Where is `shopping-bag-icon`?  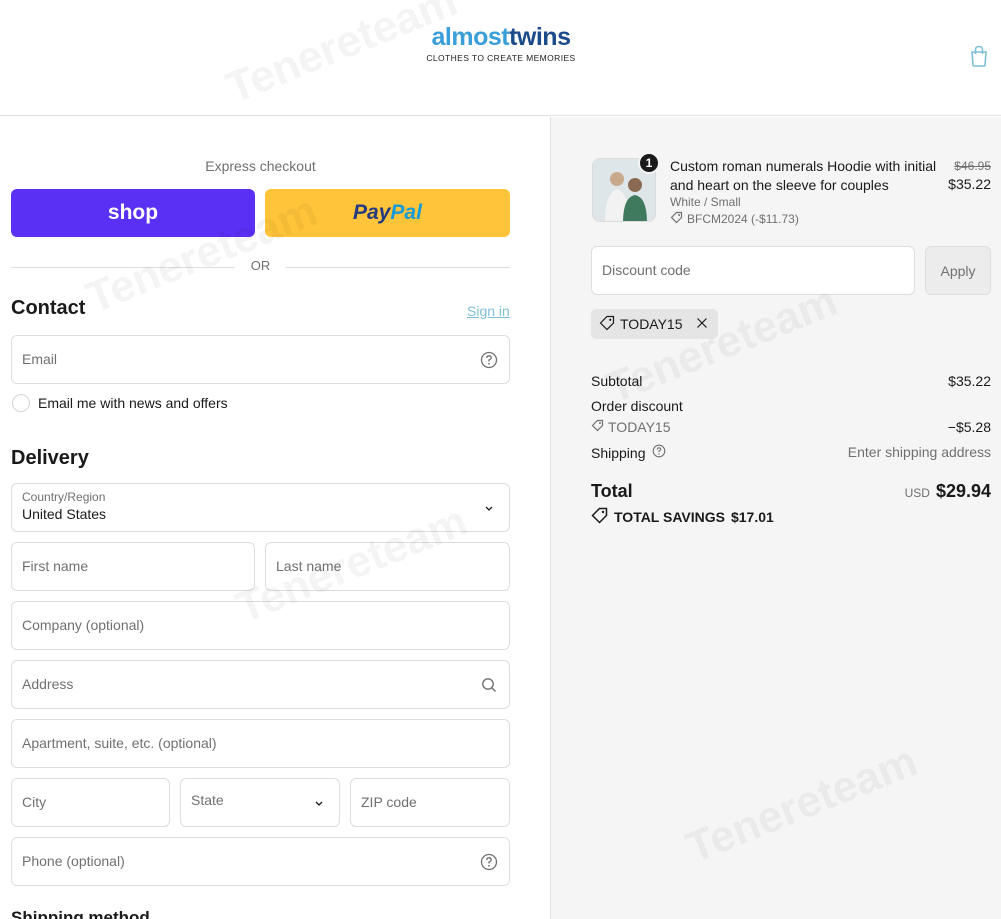
shopping-bag-icon is located at coordinates (979, 56).